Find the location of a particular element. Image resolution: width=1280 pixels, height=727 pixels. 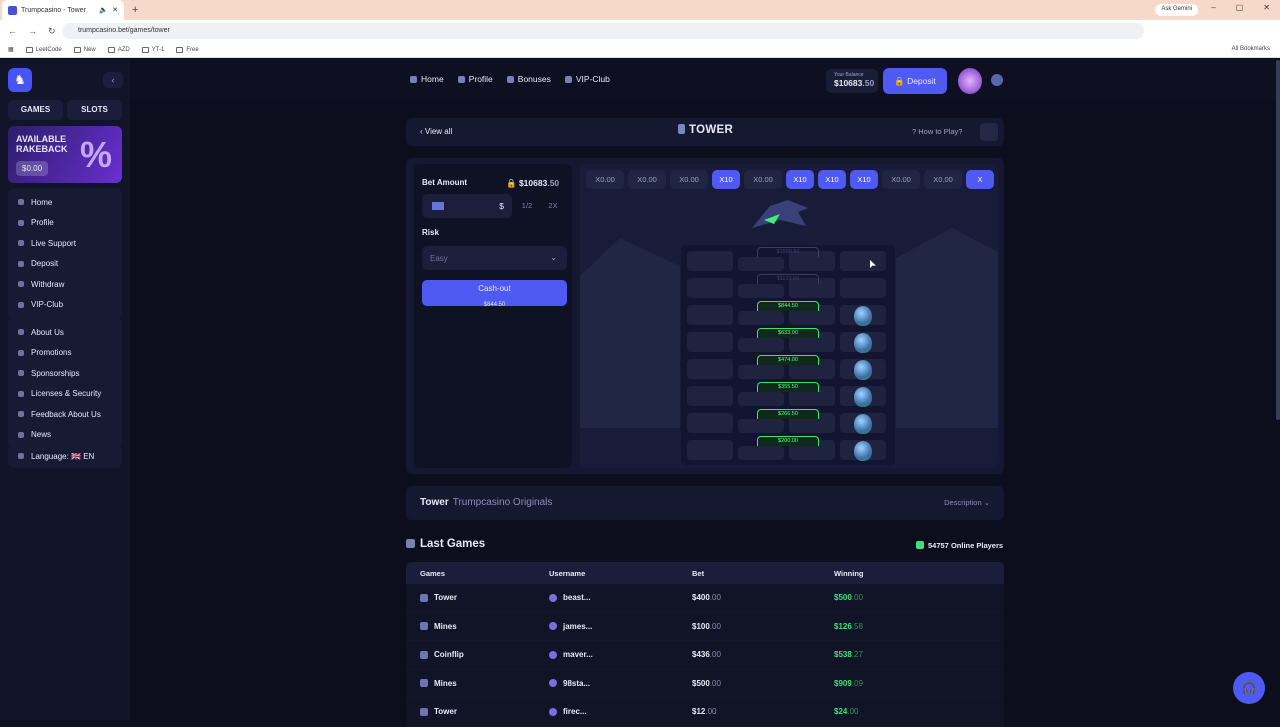

bookmark-item: AZD is located at coordinates (118, 49).